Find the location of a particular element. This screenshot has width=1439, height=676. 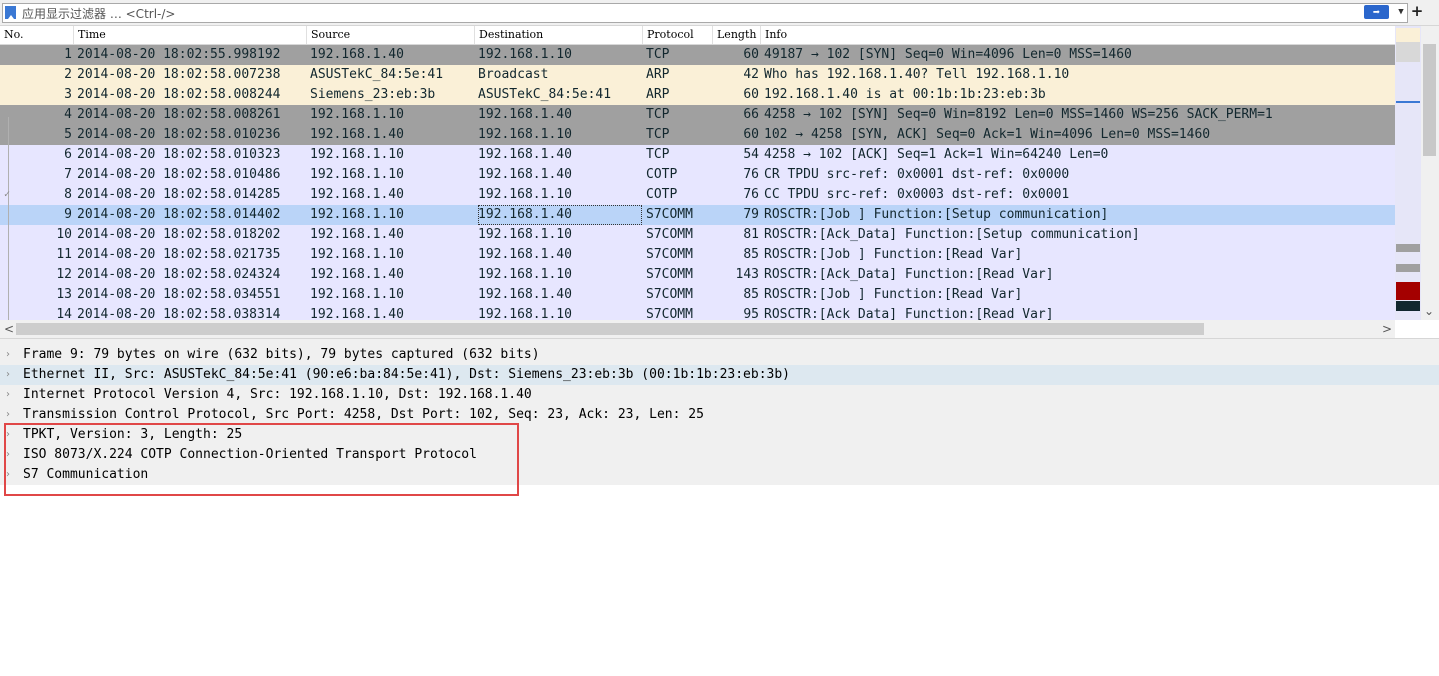

packet-time: 2014-08-20 18:02:58.014285 is located at coordinates (179, 194).